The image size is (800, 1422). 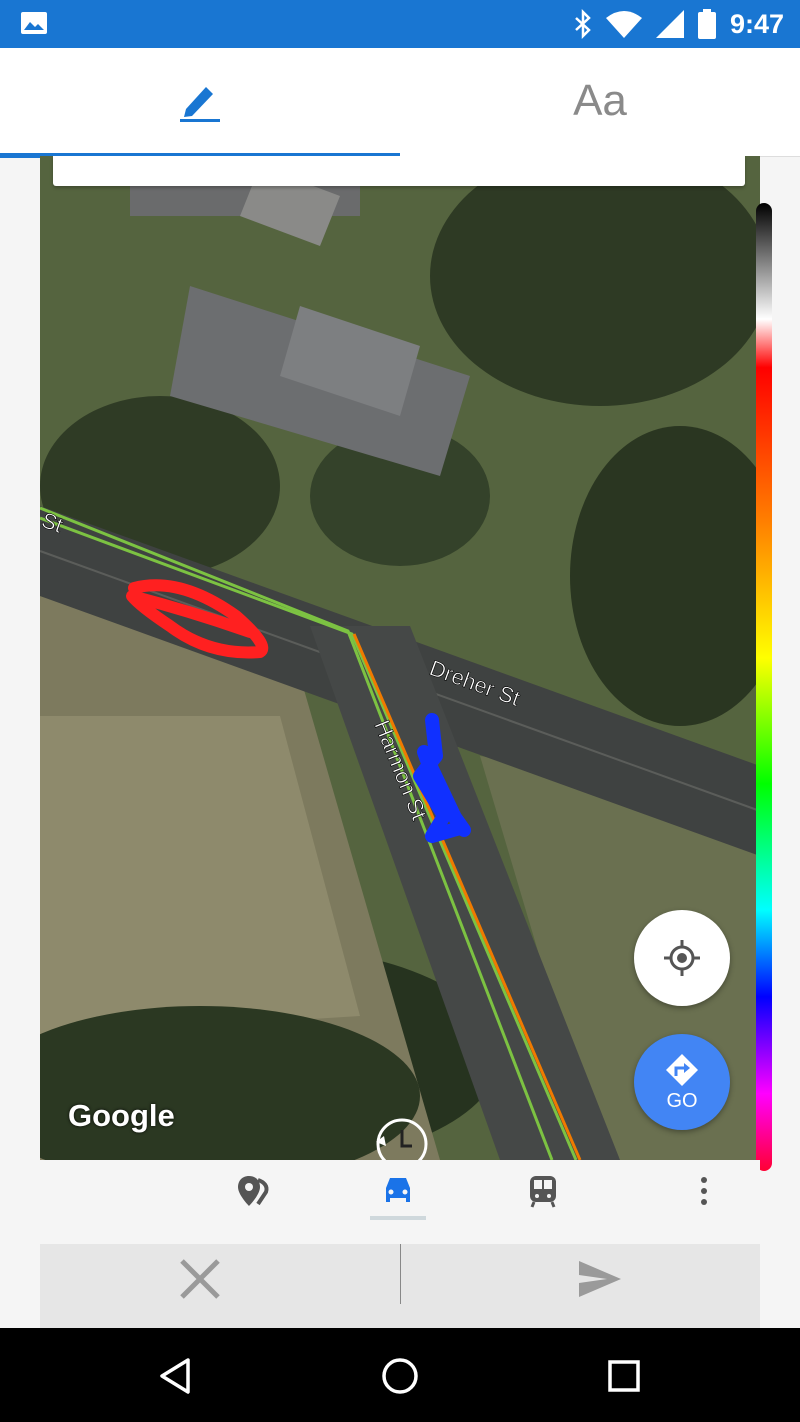 I want to click on home-icon, so click(x=400, y=1376).